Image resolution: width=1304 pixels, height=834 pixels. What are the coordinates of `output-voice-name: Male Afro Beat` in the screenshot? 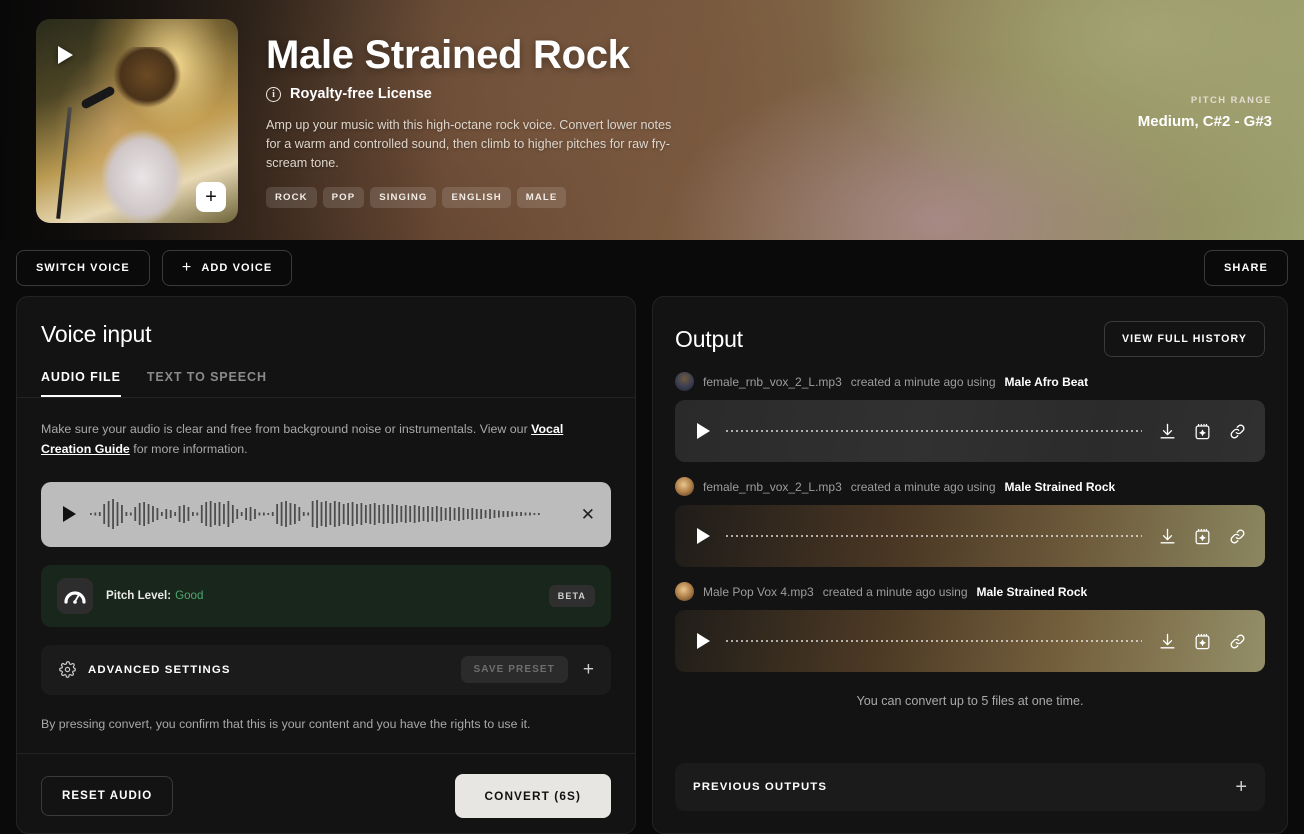 It's located at (1046, 381).